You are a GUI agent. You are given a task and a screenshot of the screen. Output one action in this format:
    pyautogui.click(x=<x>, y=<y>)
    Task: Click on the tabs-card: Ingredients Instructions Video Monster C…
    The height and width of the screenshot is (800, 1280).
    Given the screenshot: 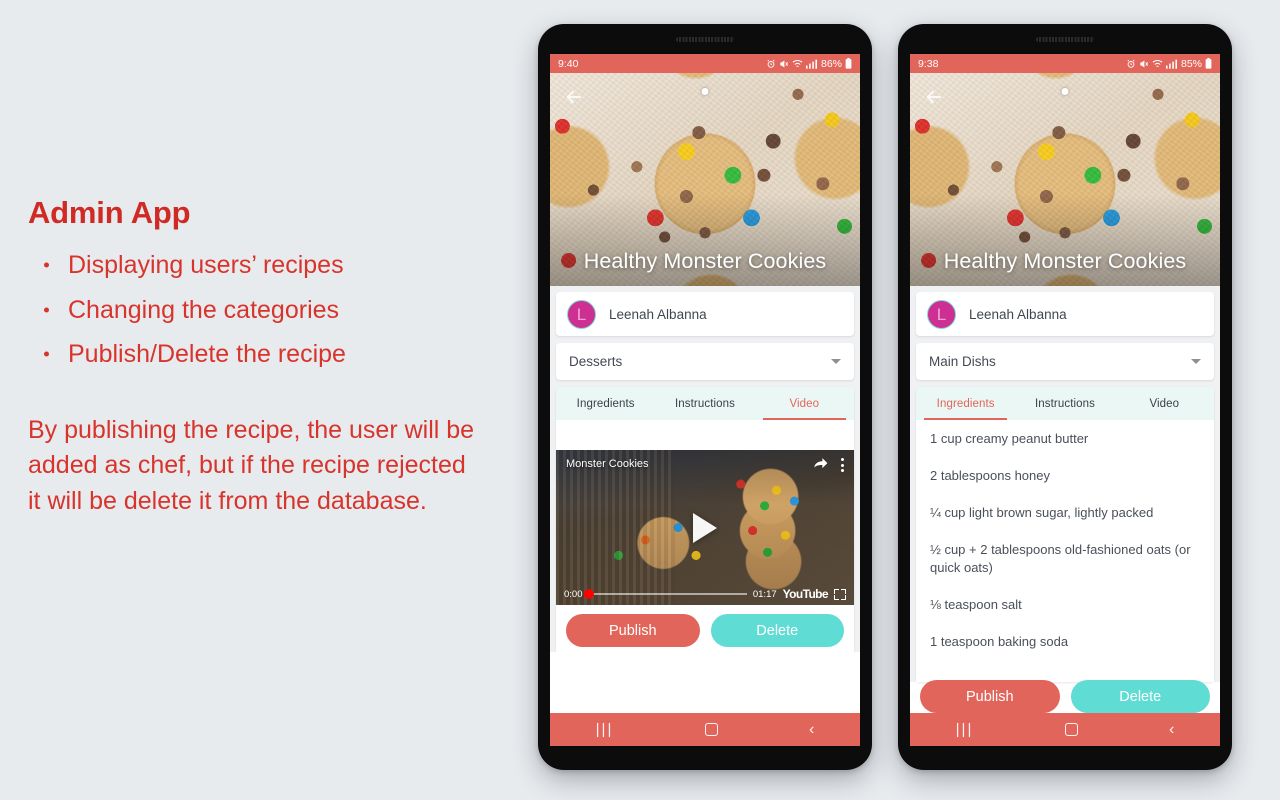 What is the action you would take?
    pyautogui.click(x=705, y=522)
    